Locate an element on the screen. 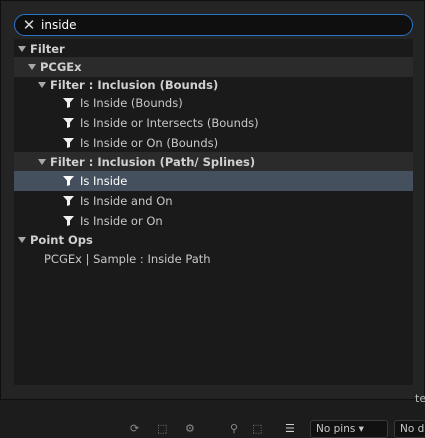 The width and height of the screenshot is (425, 438). list-item: Is Inside (Bounds) is located at coordinates (213, 103).